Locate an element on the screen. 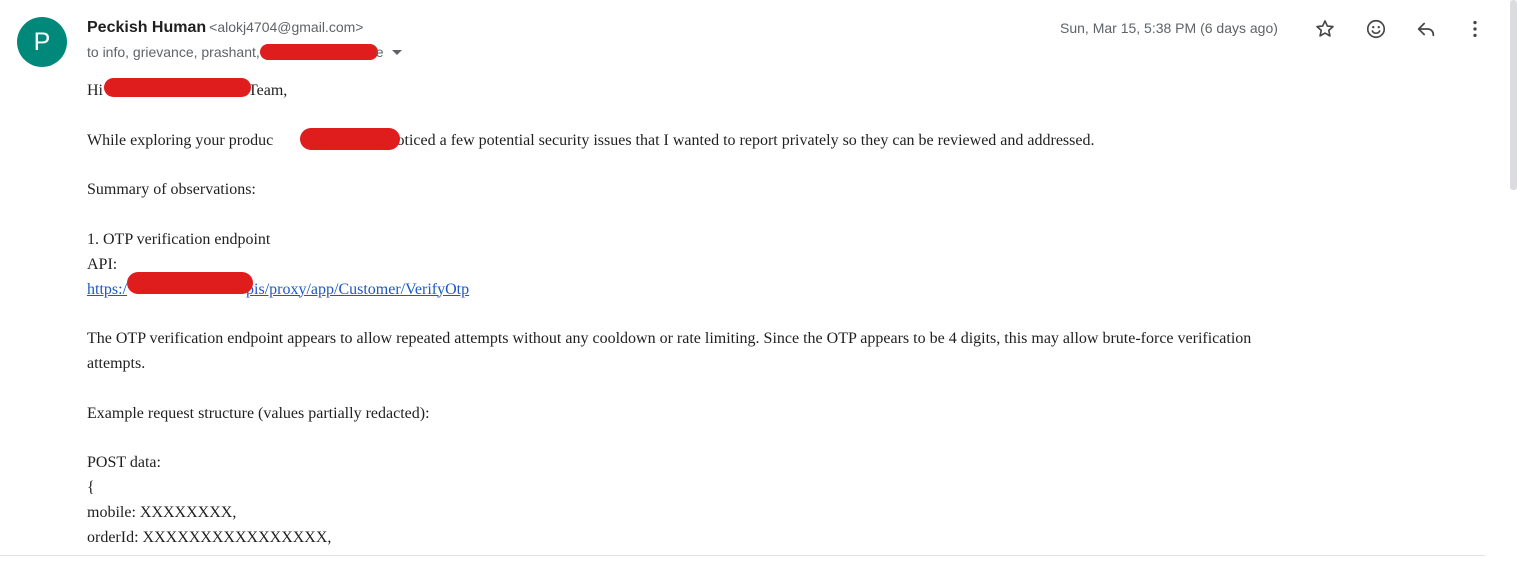 The image size is (1517, 562). sender-line: Peckish Human <alokj4704@gmail.com> is located at coordinates (225, 28).